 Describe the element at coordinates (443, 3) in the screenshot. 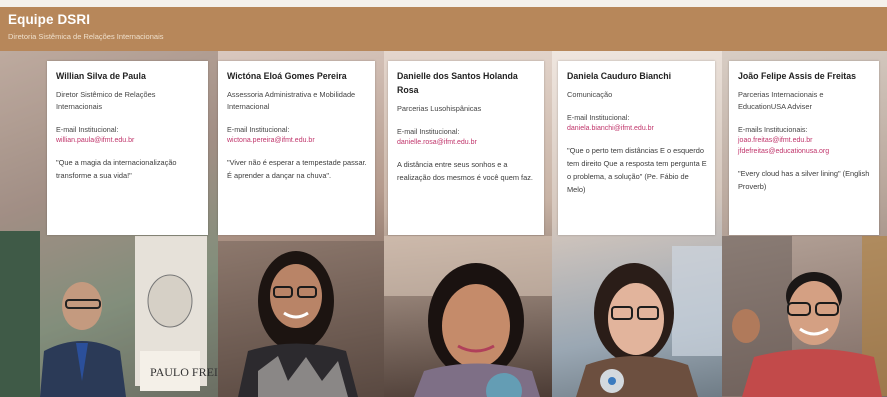

I see `top-strip` at that location.